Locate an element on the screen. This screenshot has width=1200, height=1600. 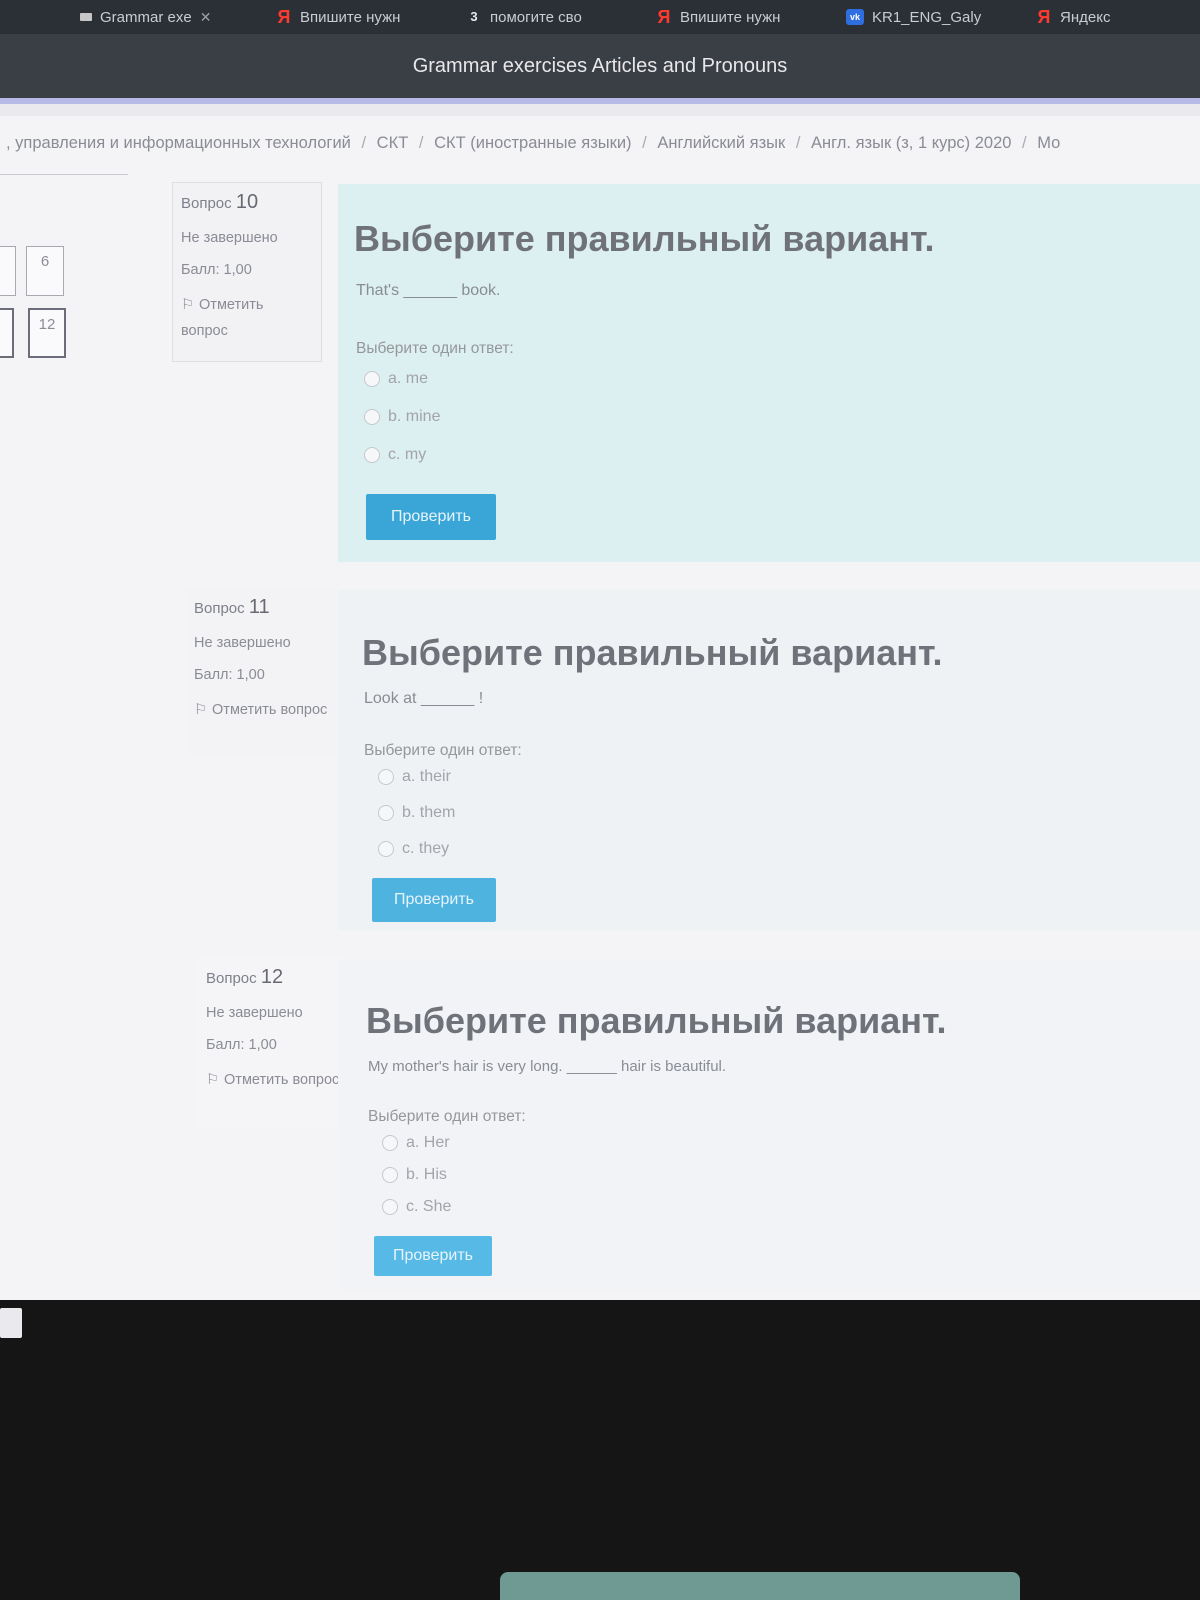
option-label: b. His is located at coordinates (426, 1174).